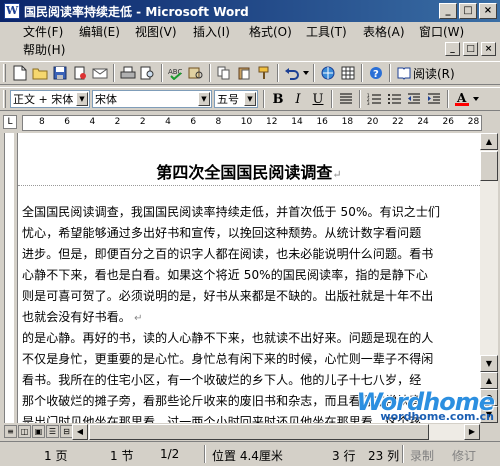  What do you see at coordinates (489, 414) in the screenshot?
I see `next-page-icon: ▼` at bounding box center [489, 414].